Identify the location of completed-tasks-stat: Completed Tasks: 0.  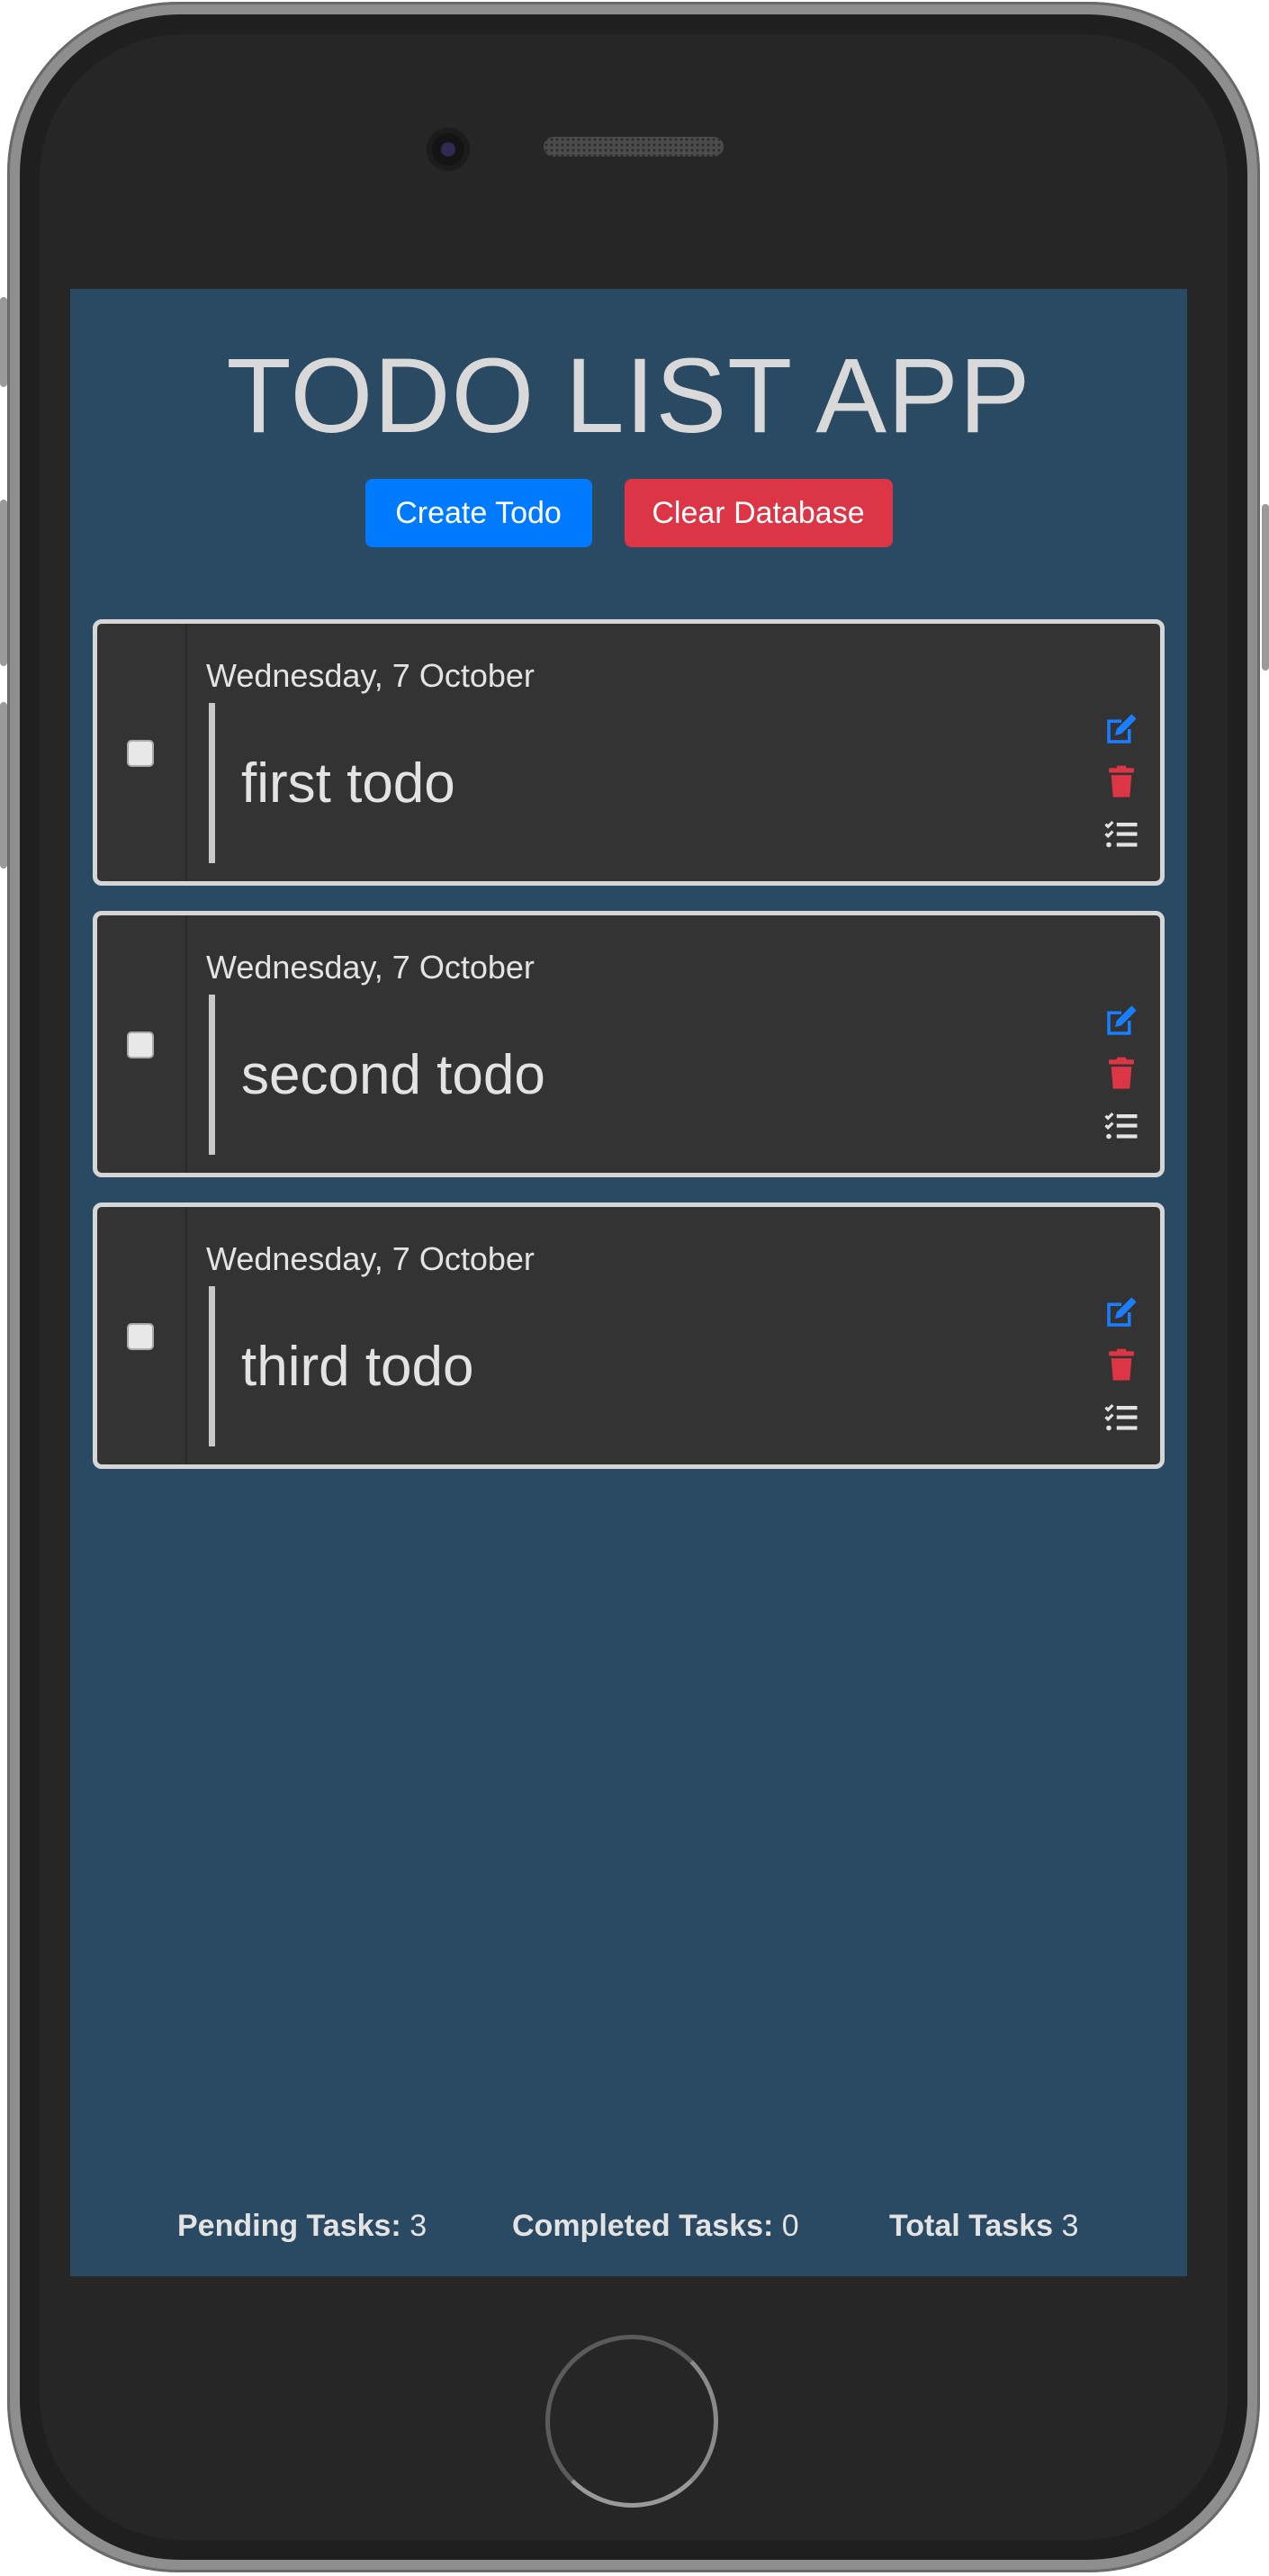
(655, 2226).